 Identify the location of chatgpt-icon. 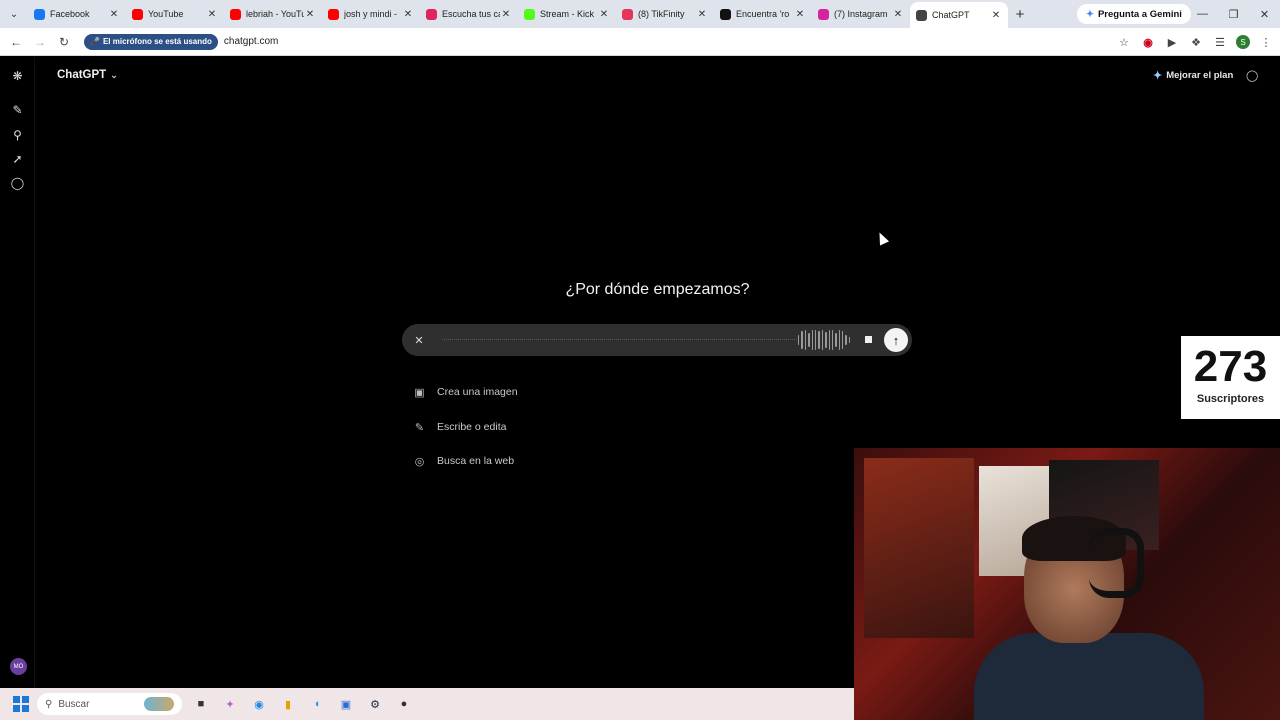
(921, 15).